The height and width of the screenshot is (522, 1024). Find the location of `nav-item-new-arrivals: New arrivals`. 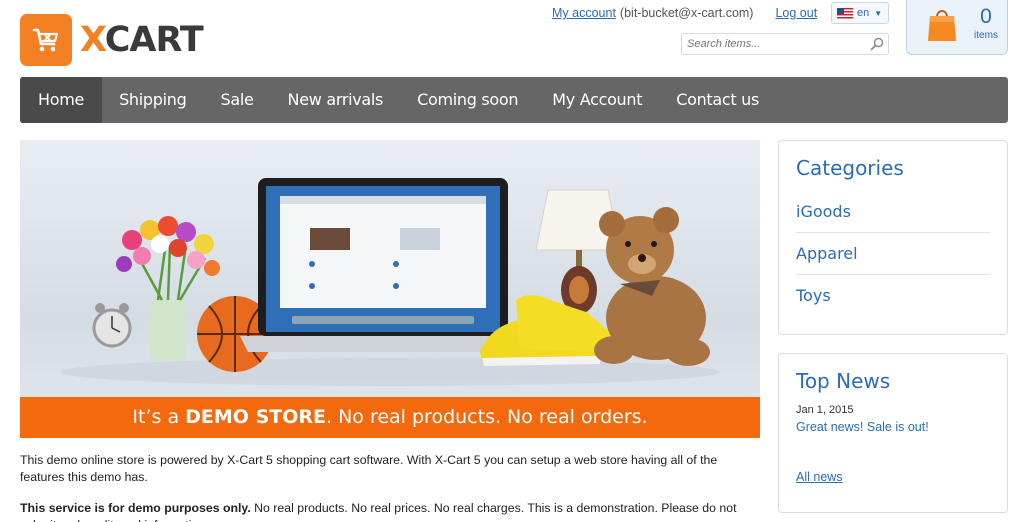

nav-item-new-arrivals: New arrivals is located at coordinates (336, 100).